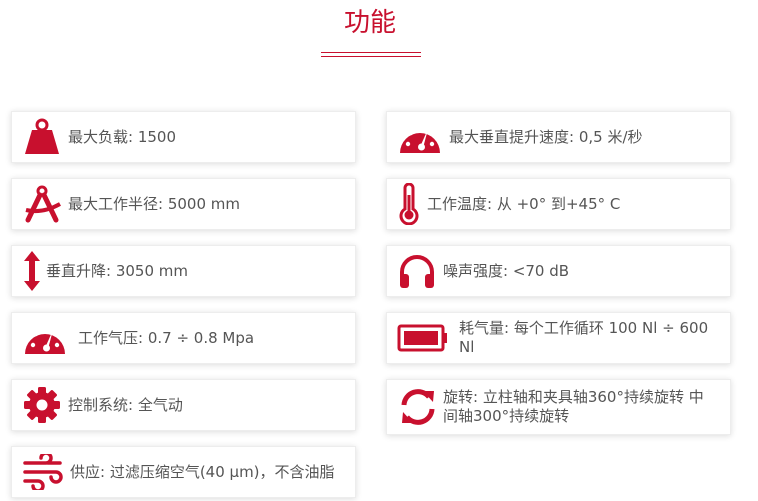 The image size is (758, 501). What do you see at coordinates (202, 471) in the screenshot?
I see `feature-text: 供应: 过滤压缩空气(40 µm)，不含油脂` at bounding box center [202, 471].